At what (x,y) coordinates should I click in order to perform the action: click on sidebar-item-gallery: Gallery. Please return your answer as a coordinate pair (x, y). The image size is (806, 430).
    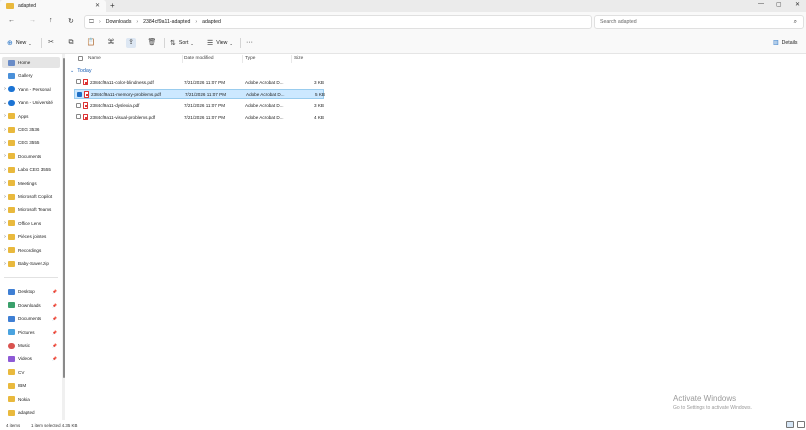
    Looking at the image, I should click on (31, 75).